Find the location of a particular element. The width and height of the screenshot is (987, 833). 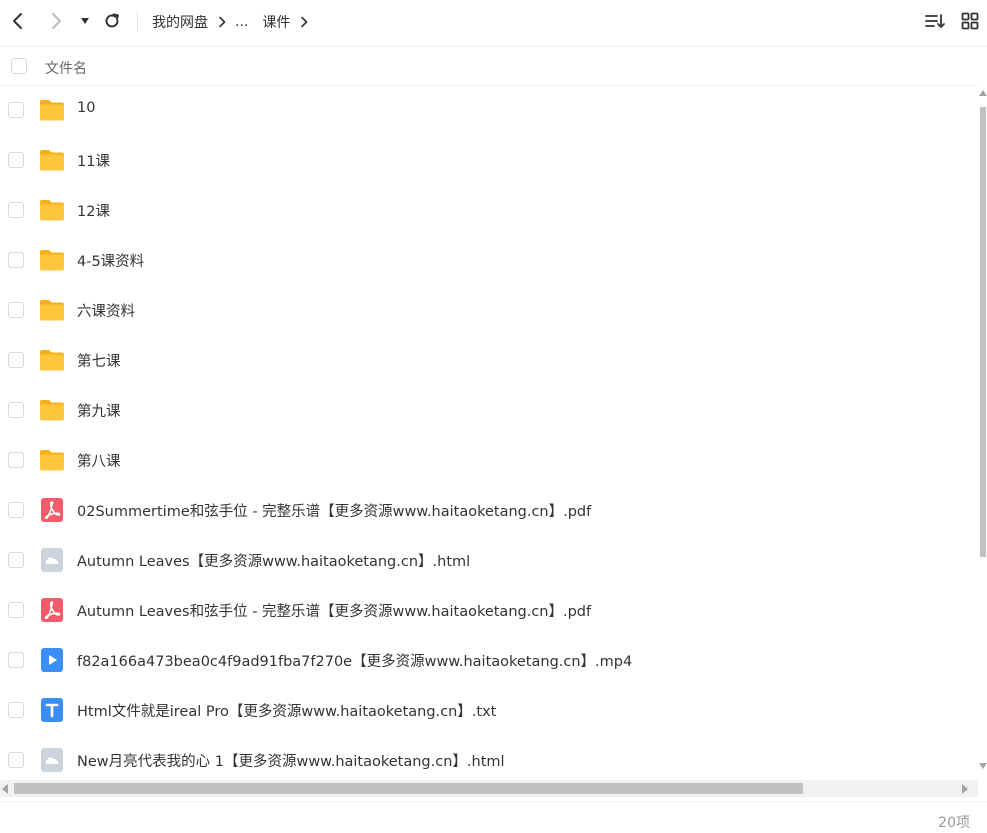

file-name: 第九课 is located at coordinates (99, 410).